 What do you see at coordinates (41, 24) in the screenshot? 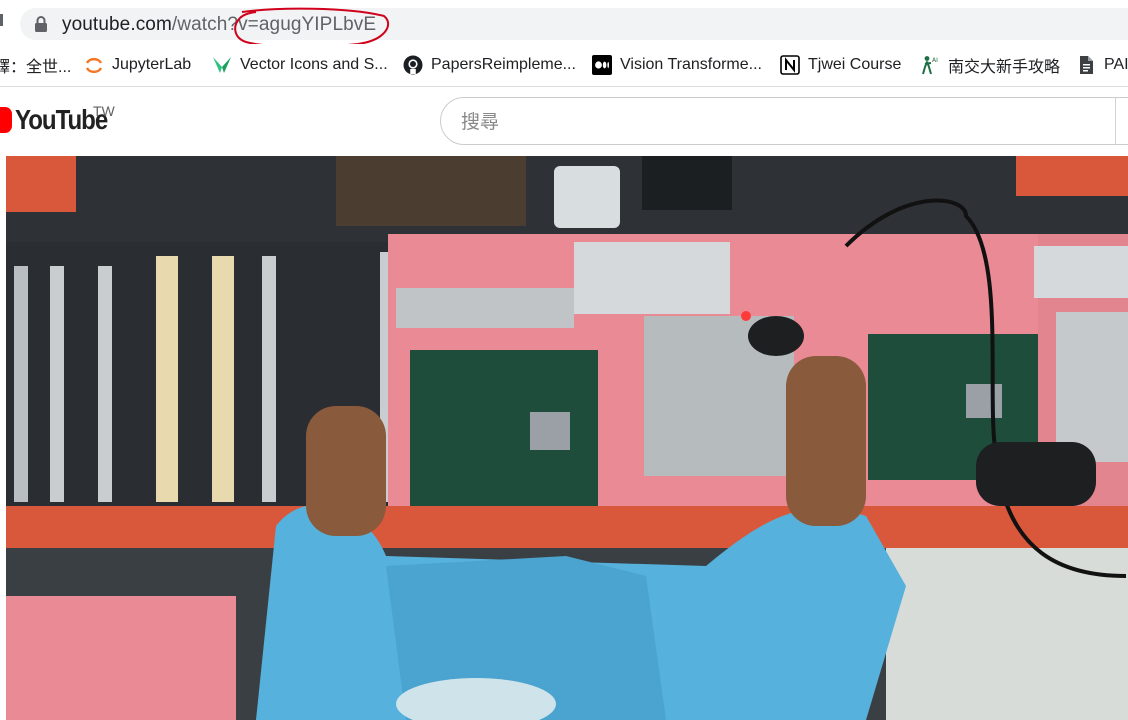
I see `lock-icon` at bounding box center [41, 24].